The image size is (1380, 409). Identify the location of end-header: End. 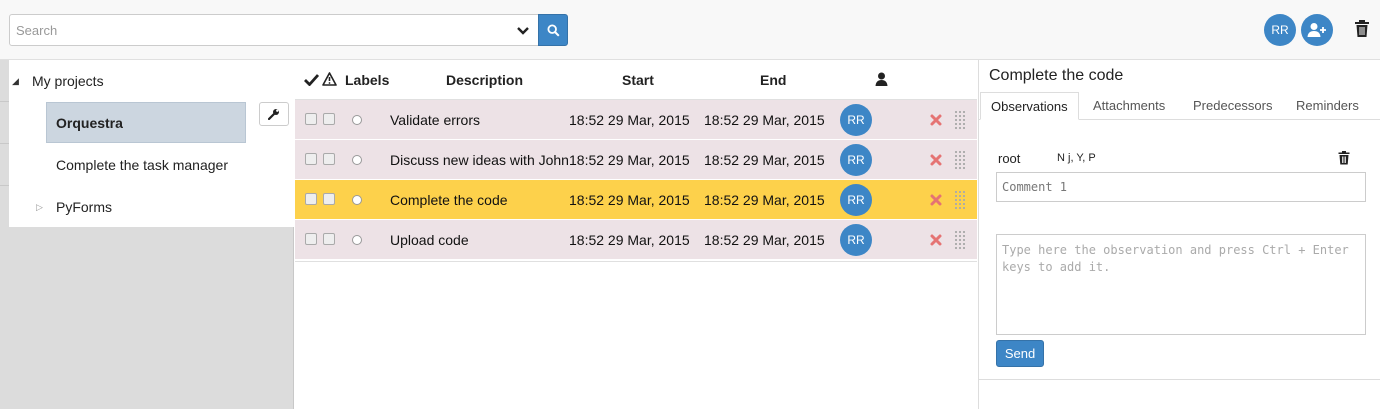
(773, 80).